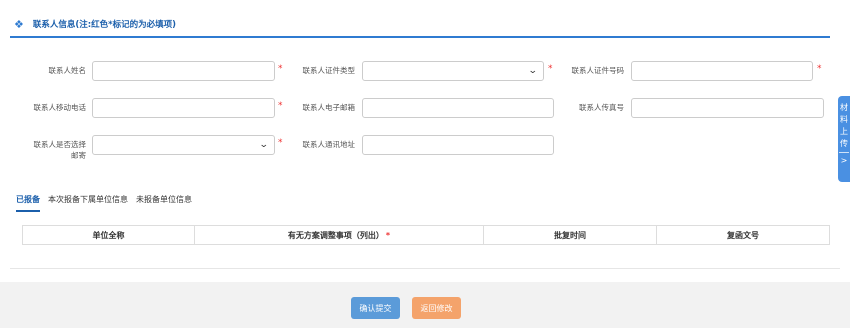 This screenshot has width=850, height=328. Describe the element at coordinates (722, 71) in the screenshot. I see `id-number-input` at that location.